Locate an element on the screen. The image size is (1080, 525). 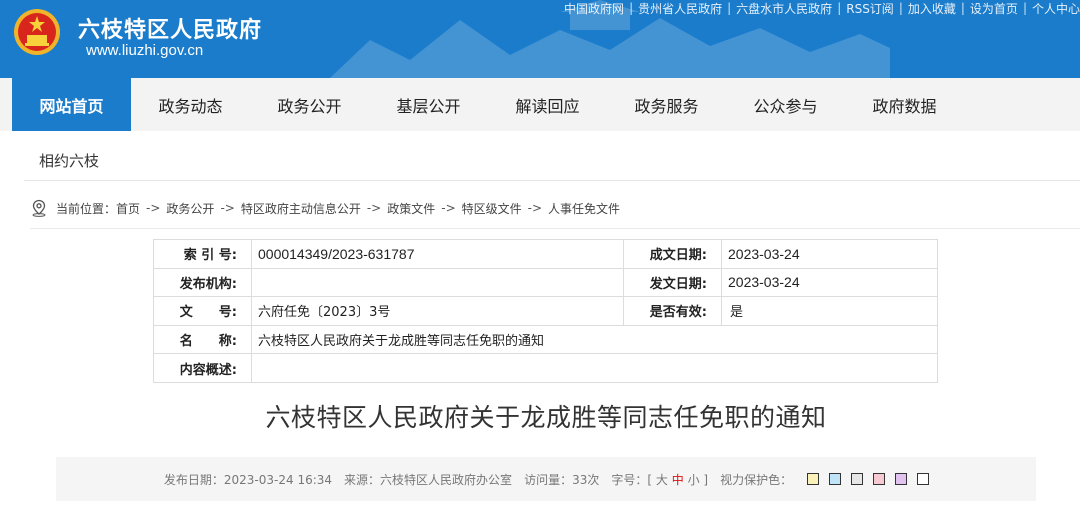
table-row: 名 称: 六枝特区人民政府关于龙成胜等同志任免职的通知 is located at coordinates (545, 339).